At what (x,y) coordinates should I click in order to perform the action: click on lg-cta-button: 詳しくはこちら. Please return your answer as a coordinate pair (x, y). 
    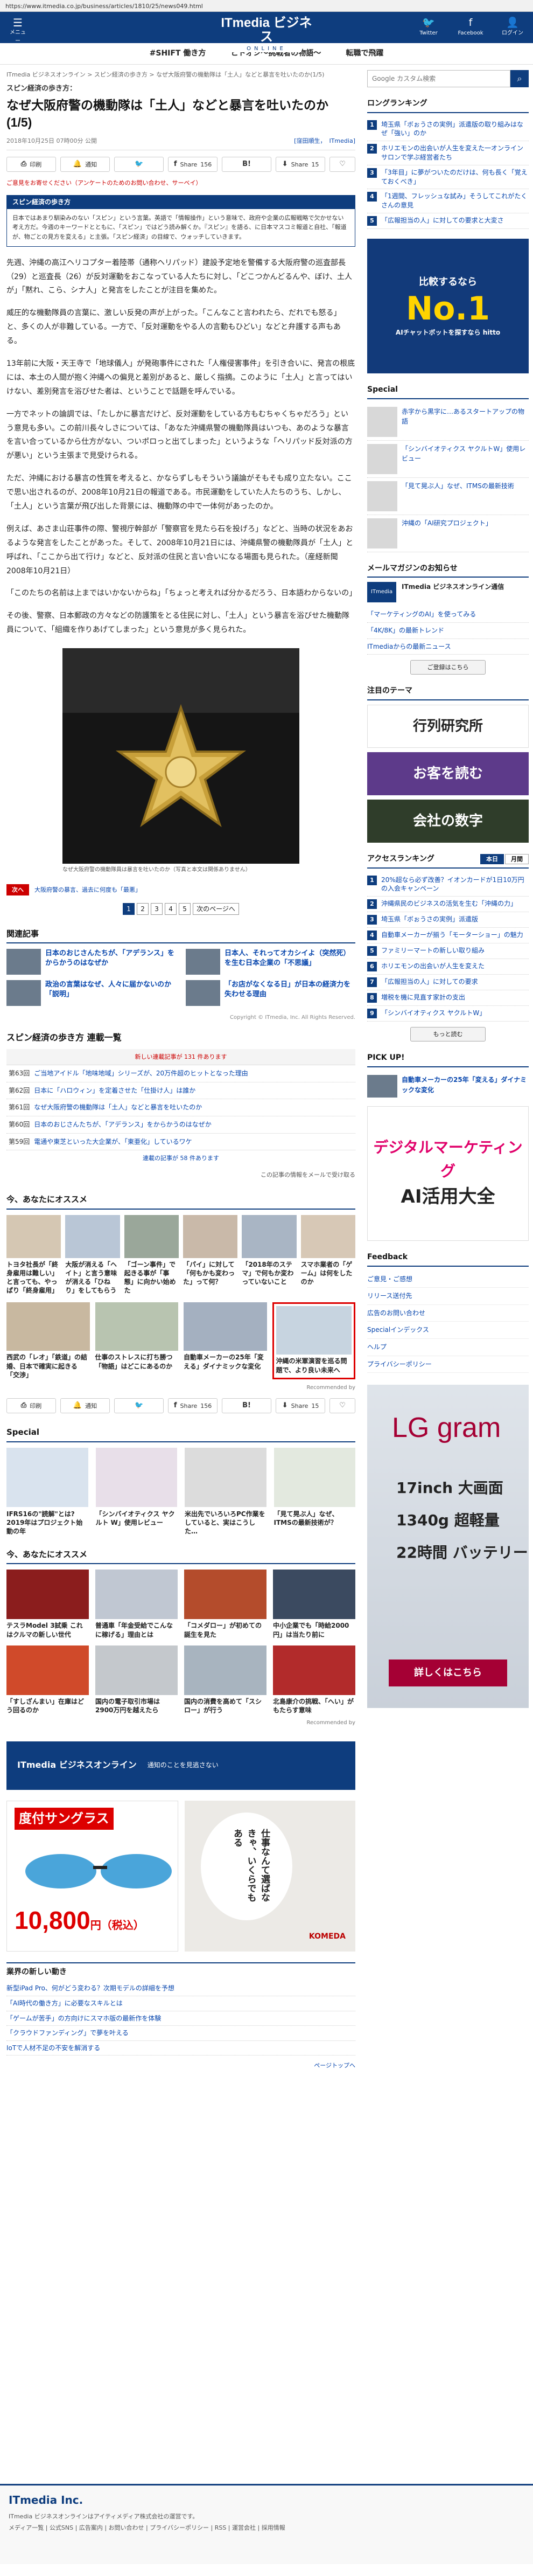
    Looking at the image, I should click on (448, 1673).